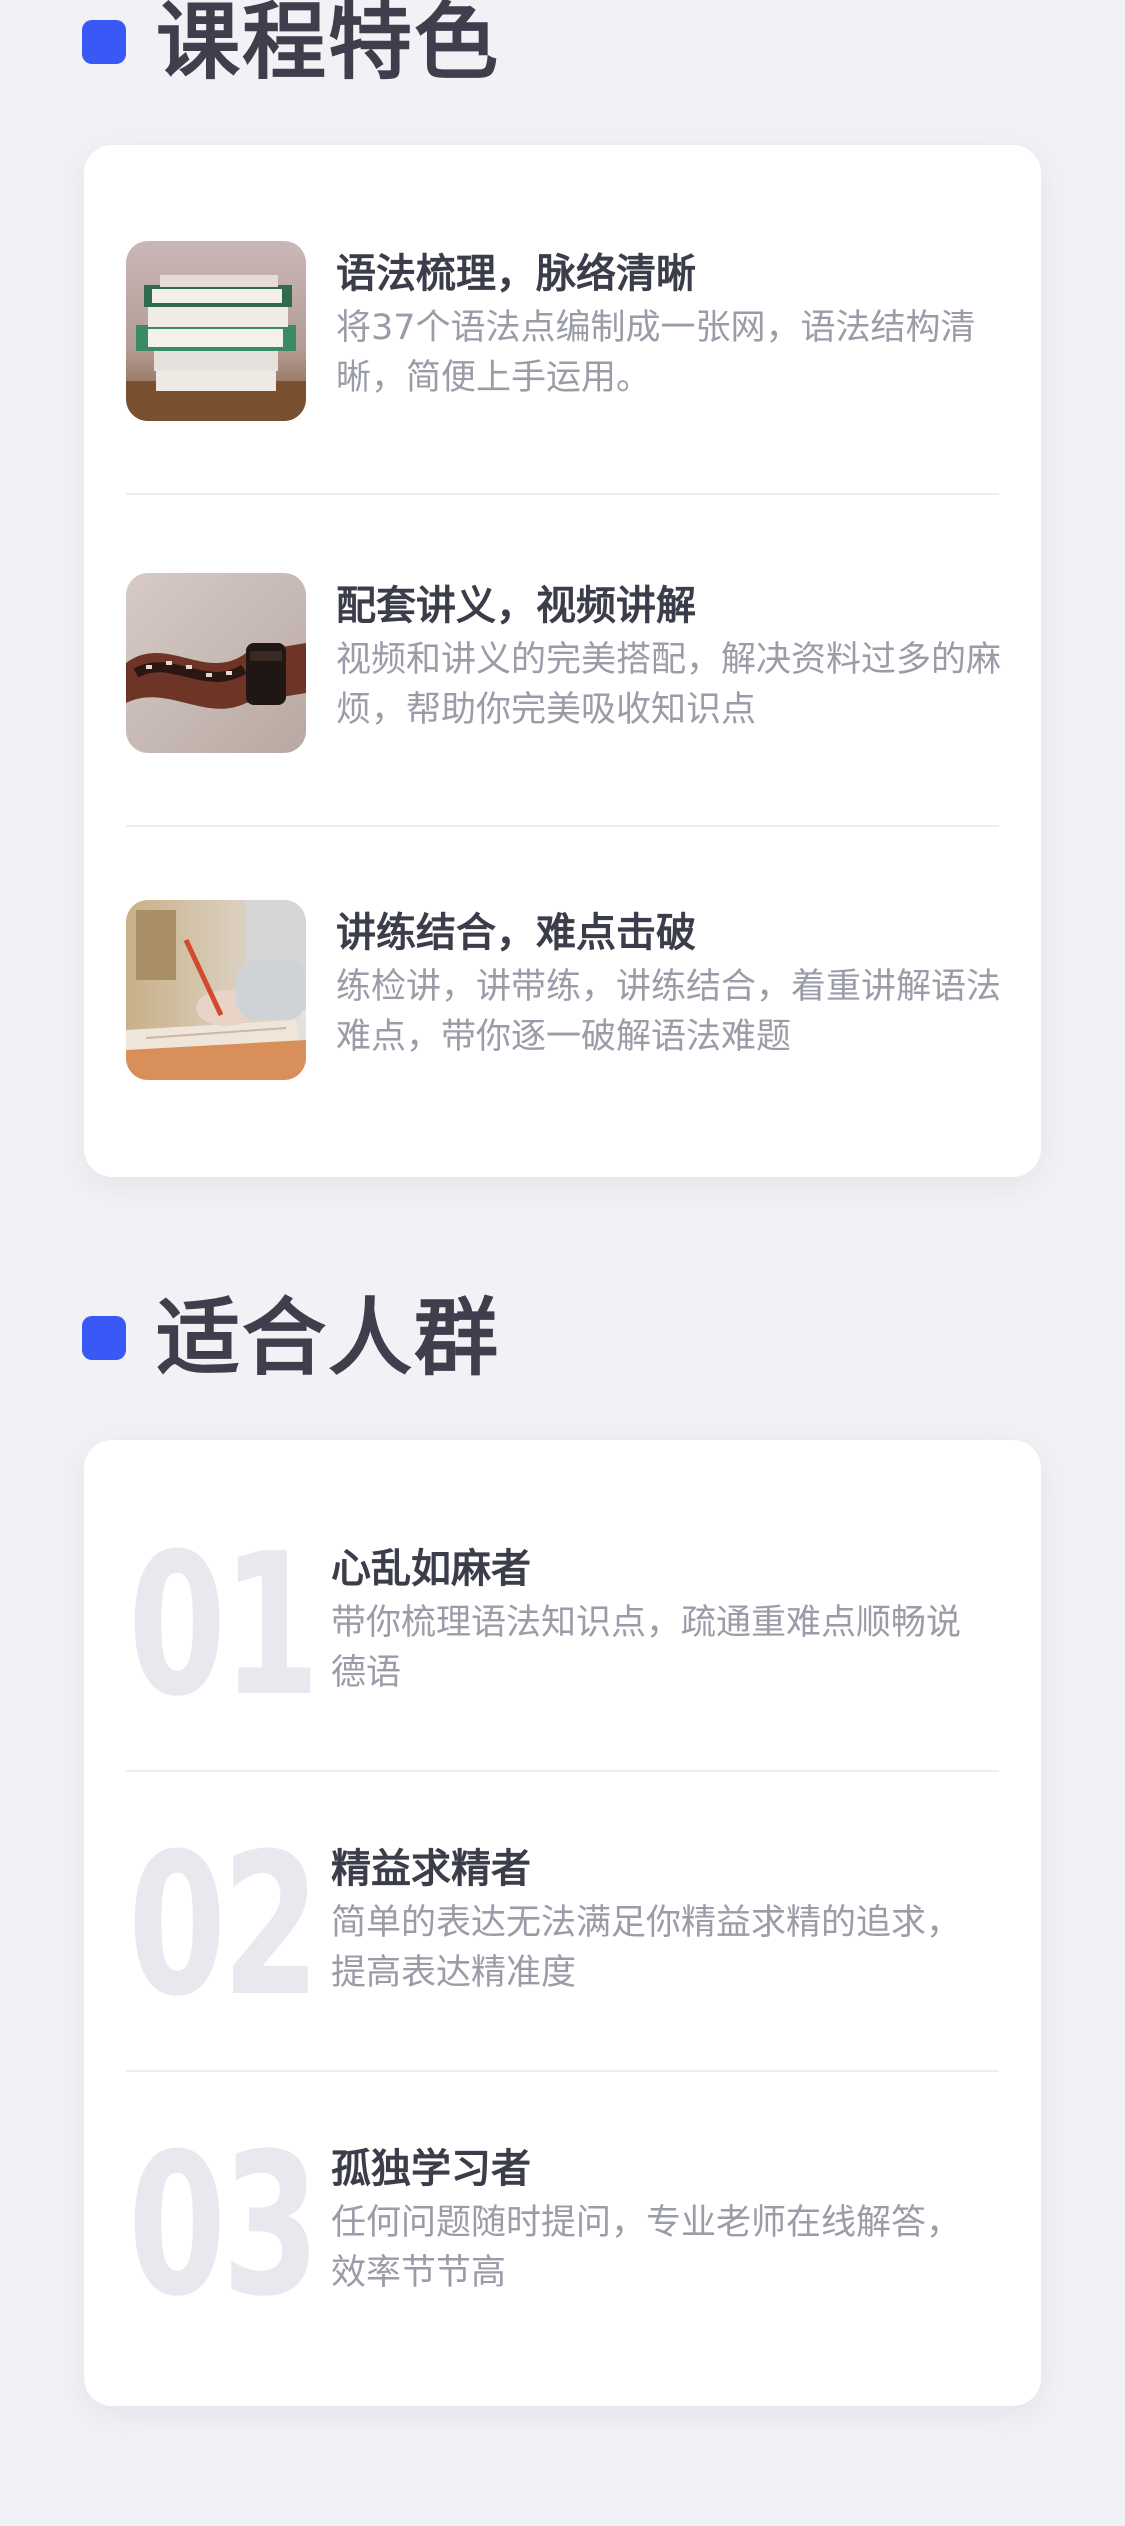 The image size is (1125, 2526). What do you see at coordinates (516, 274) in the screenshot?
I see `feature-title: 语法梳理，脉络清晰` at bounding box center [516, 274].